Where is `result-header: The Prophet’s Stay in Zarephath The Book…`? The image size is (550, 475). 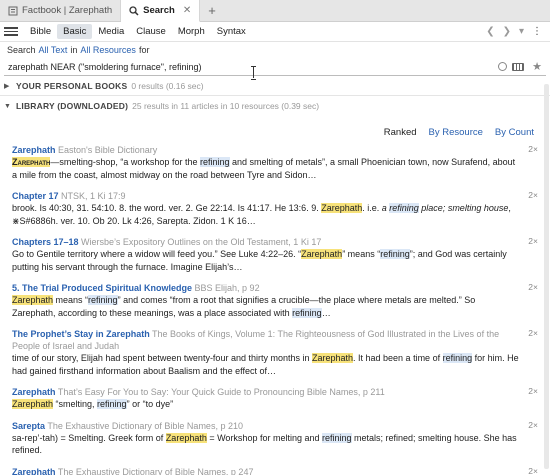
result-header: The Prophet’s Stay in Zarephath The Book… is located at coordinates (266, 340).